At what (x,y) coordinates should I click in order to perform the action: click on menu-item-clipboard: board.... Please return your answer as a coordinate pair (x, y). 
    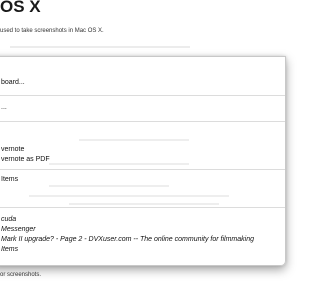
    Looking at the image, I should click on (13, 82).